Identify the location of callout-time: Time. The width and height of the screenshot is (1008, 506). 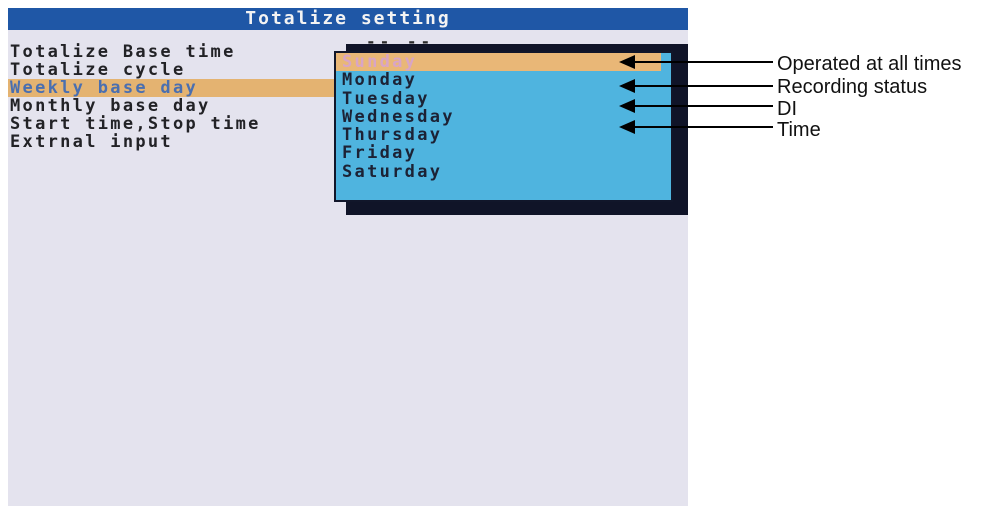
(799, 130).